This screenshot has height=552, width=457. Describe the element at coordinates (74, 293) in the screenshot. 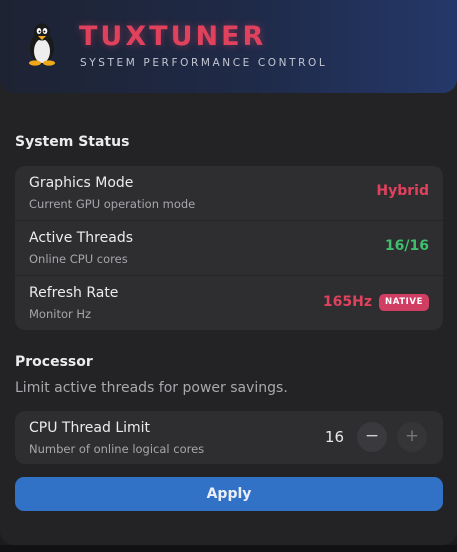

I see `refresh-rate-label: Refresh Rate` at that location.